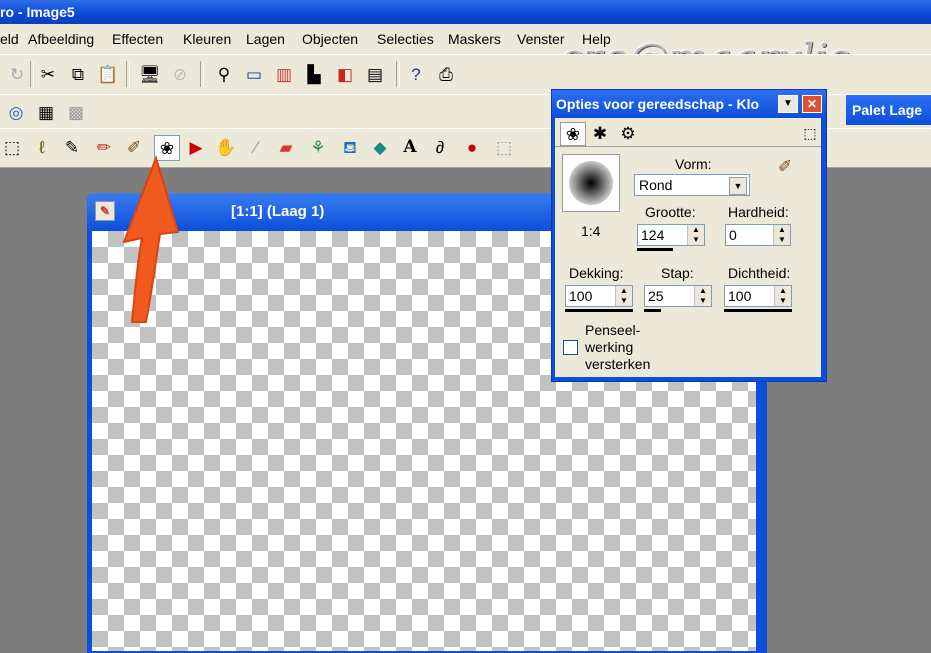 The image size is (931, 653). I want to click on vorm-value: Rond, so click(656, 185).